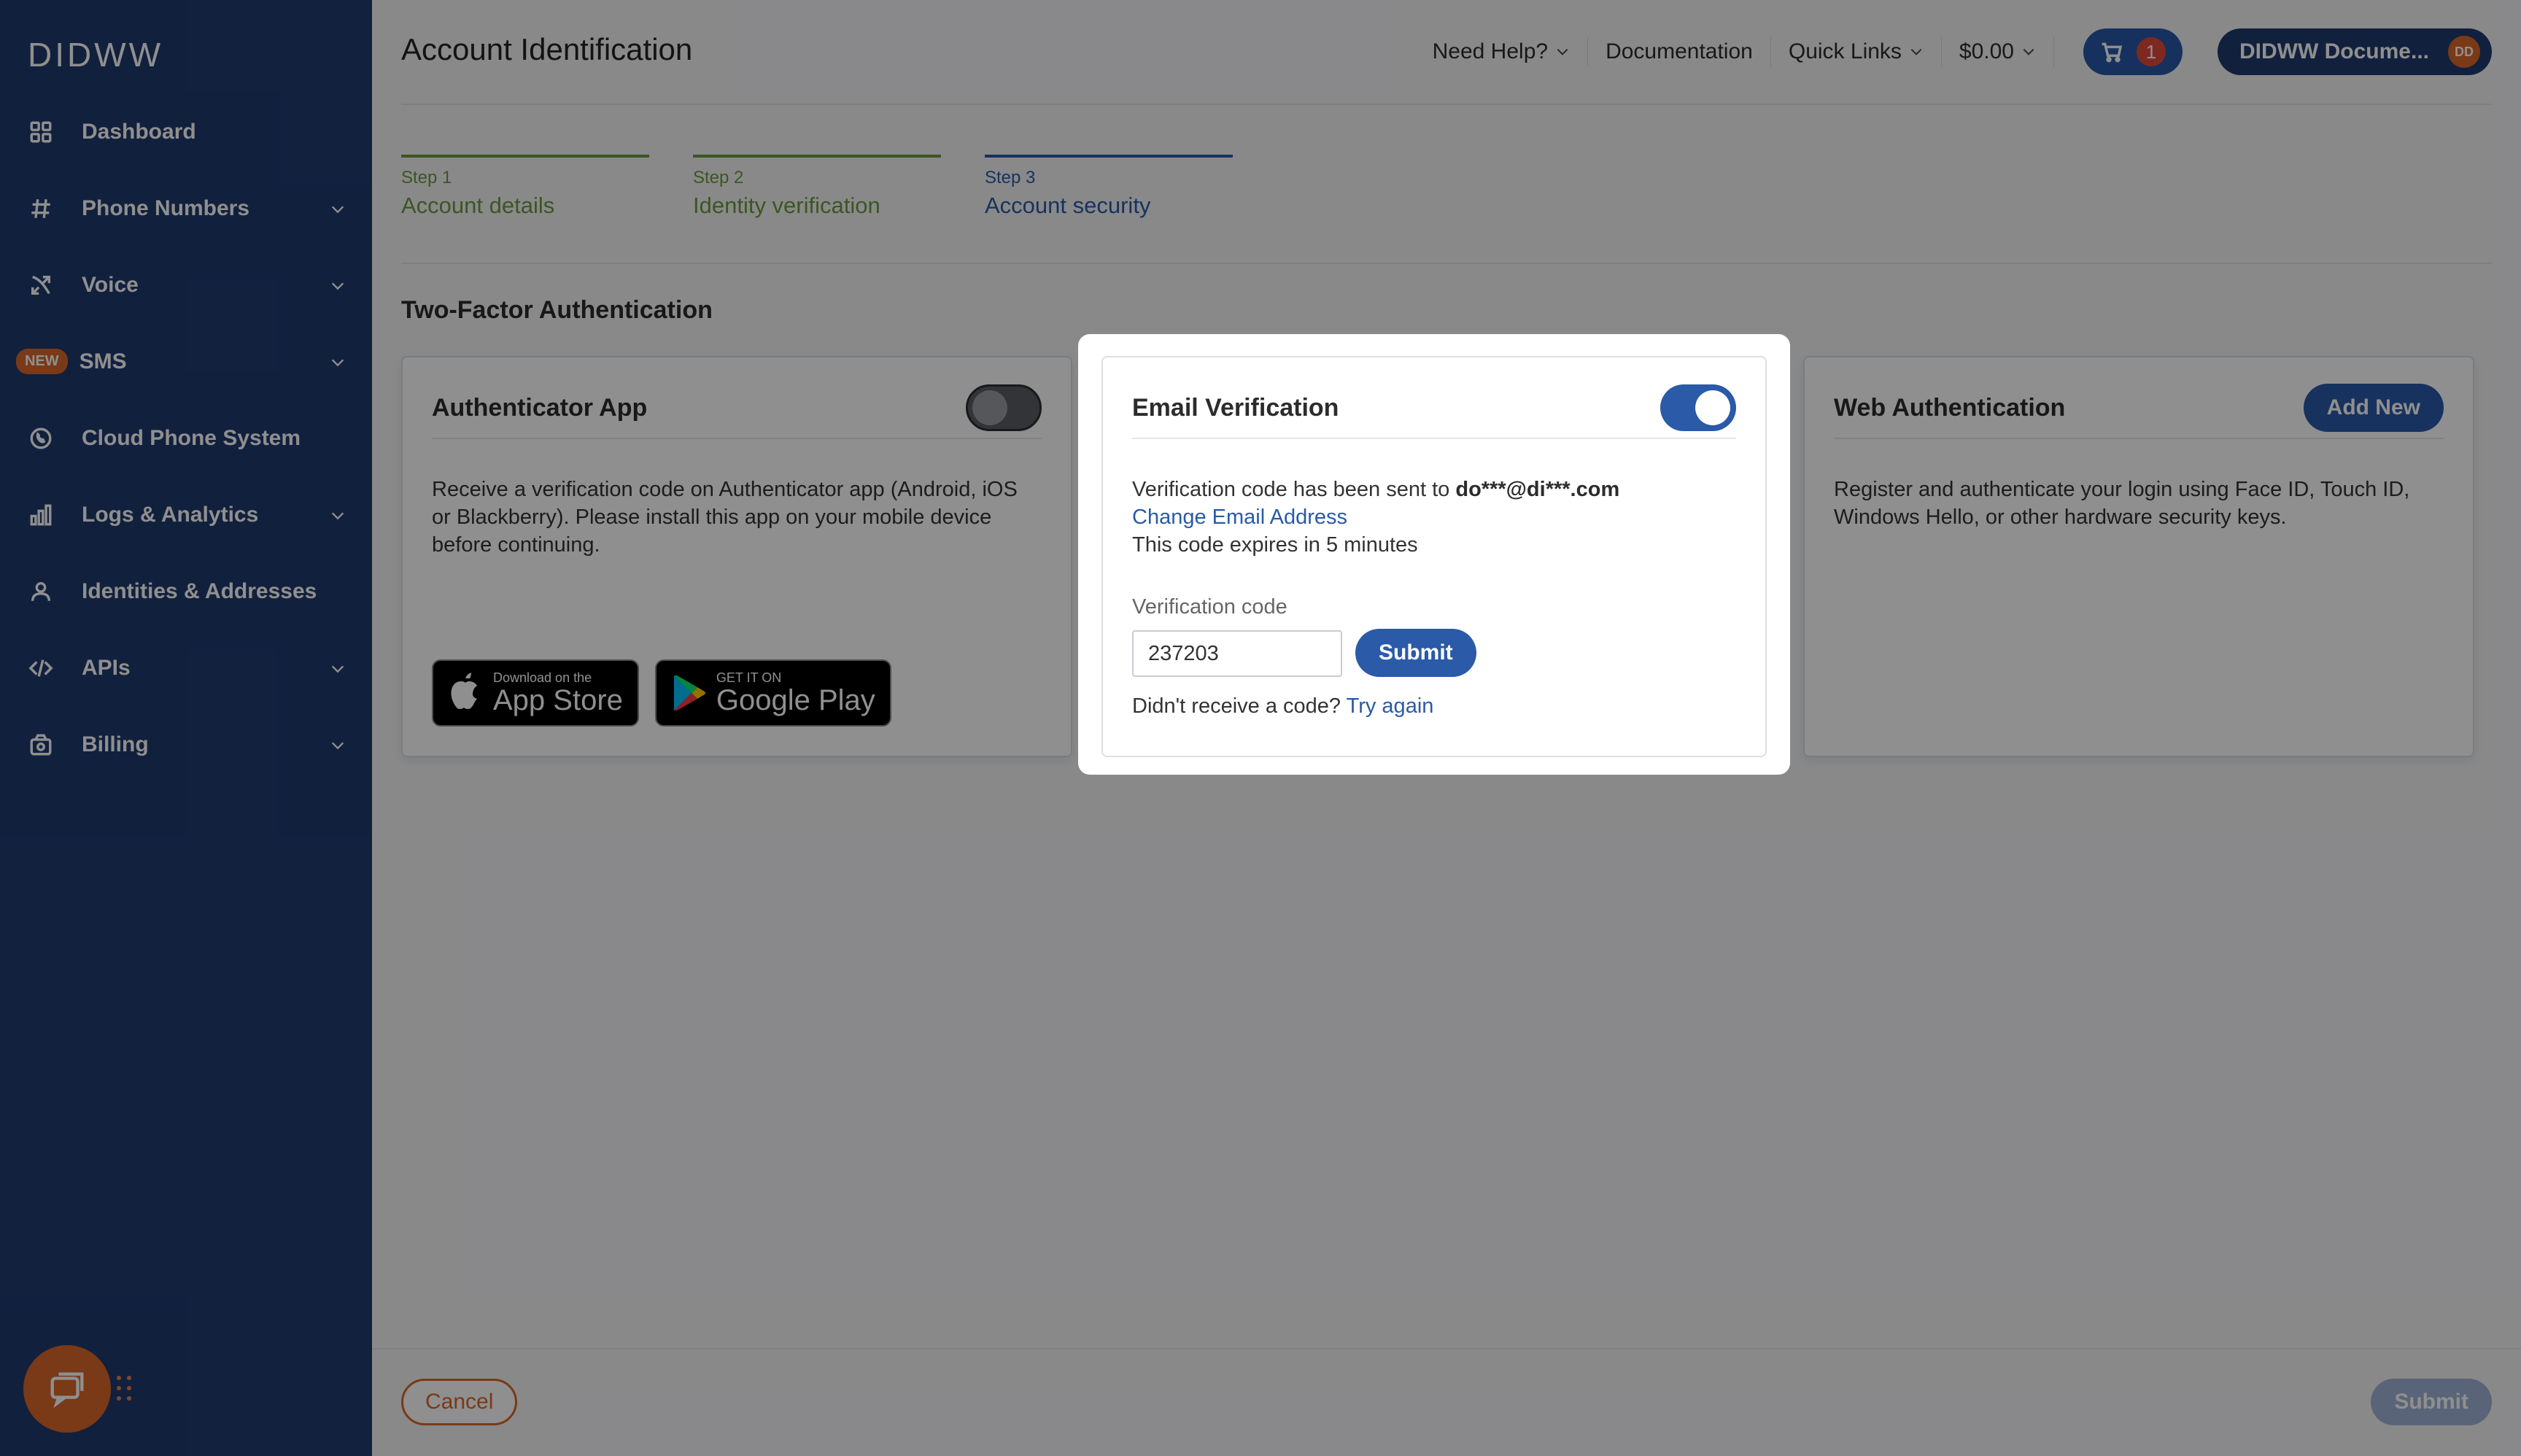  I want to click on expiry-text: This code expires in 5 minutes, so click(1275, 545).